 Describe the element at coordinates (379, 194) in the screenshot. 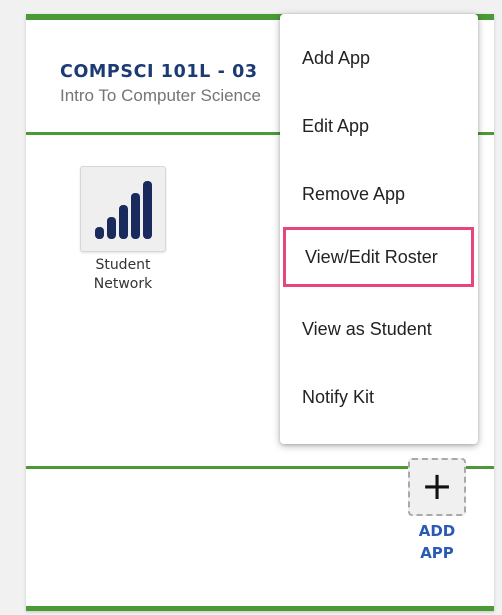

I see `menu-item-remove-app: Remove App` at that location.